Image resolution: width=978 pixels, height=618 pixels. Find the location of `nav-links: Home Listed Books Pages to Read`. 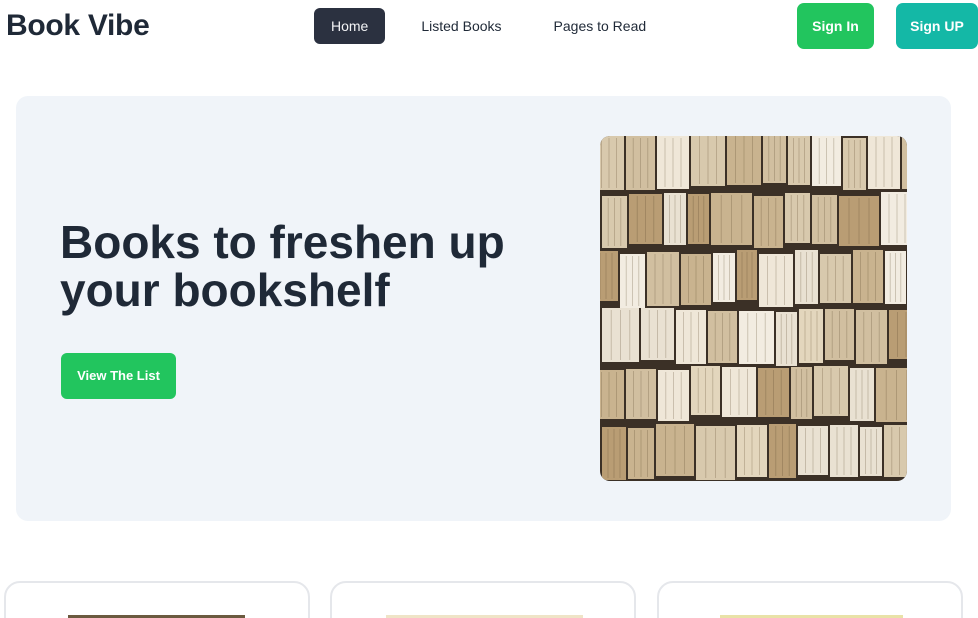

nav-links: Home Listed Books Pages to Read is located at coordinates (488, 26).